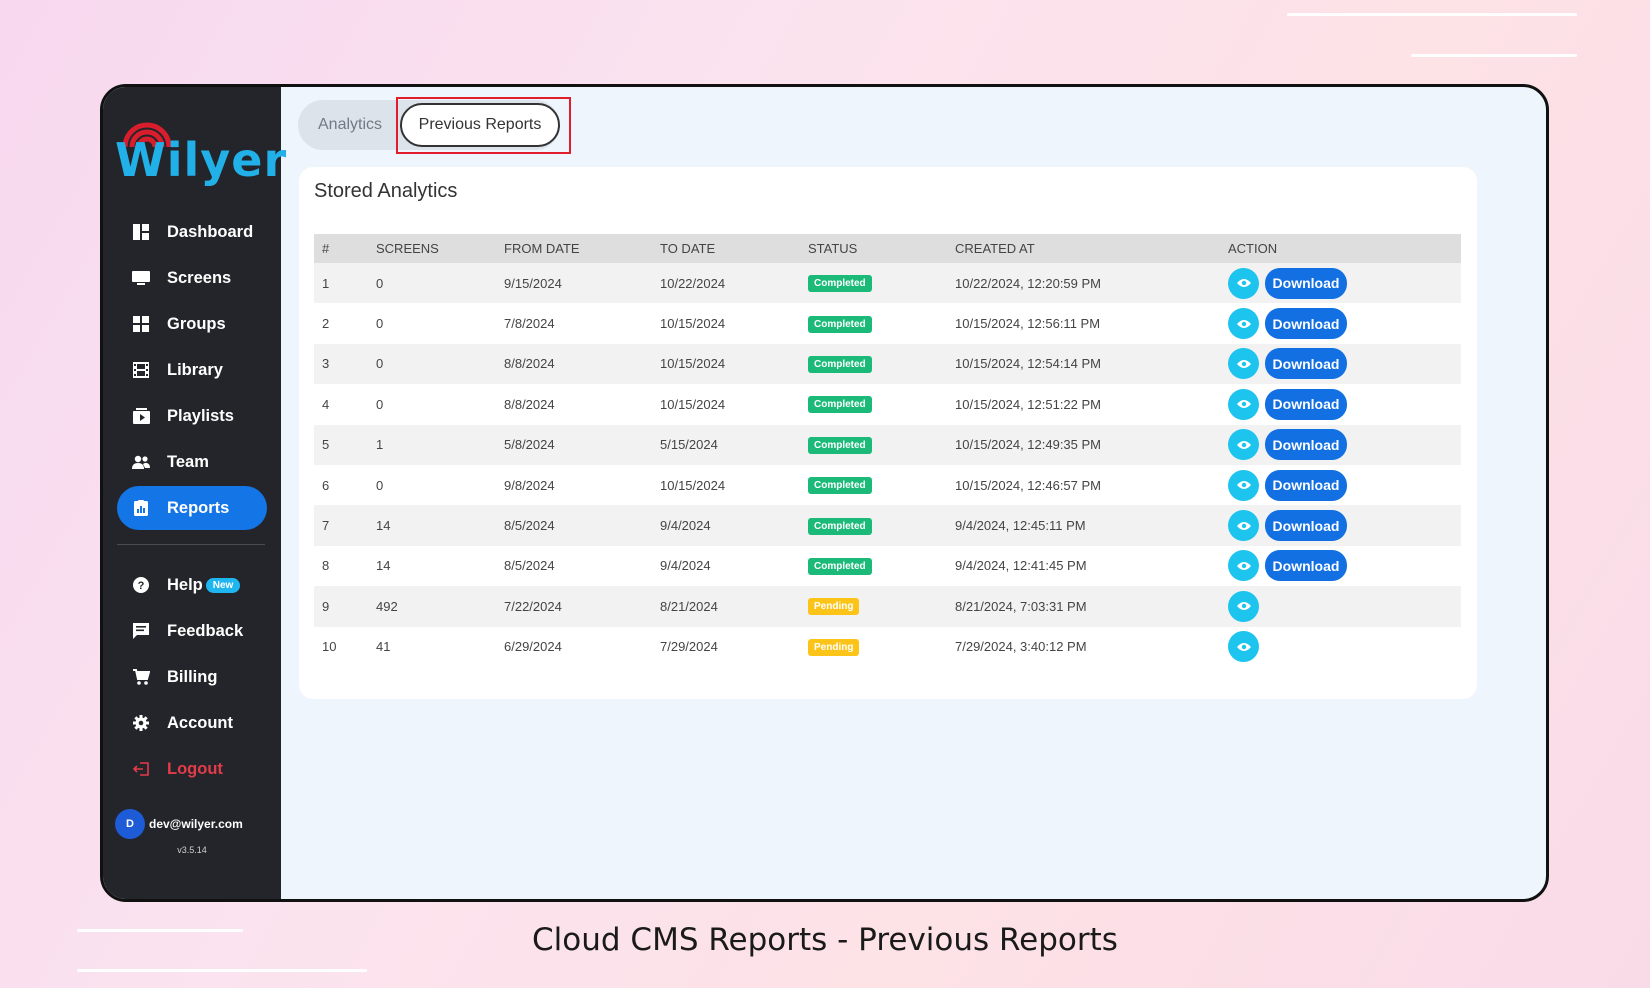 This screenshot has width=1650, height=988. I want to click on sidebar-item-account: Account, so click(192, 723).